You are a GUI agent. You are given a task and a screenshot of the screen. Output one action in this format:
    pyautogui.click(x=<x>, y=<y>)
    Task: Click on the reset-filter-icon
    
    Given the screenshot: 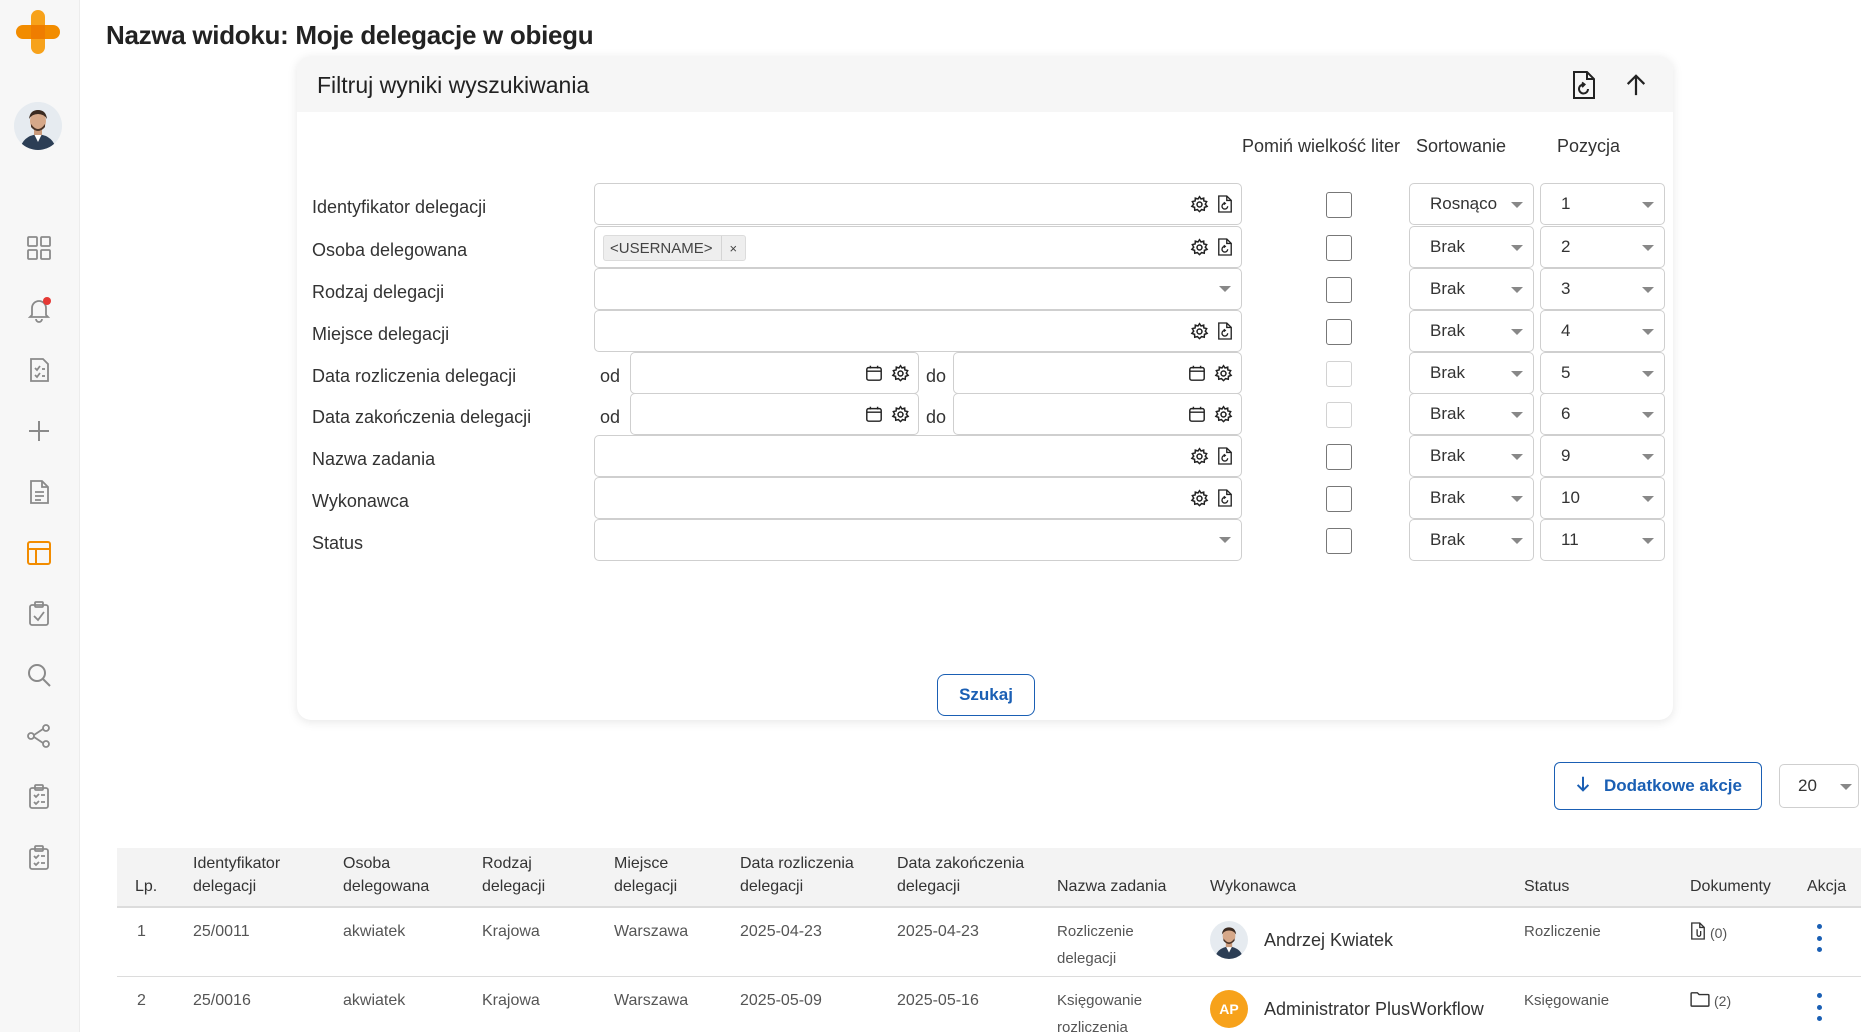 What is the action you would take?
    pyautogui.click(x=1584, y=85)
    